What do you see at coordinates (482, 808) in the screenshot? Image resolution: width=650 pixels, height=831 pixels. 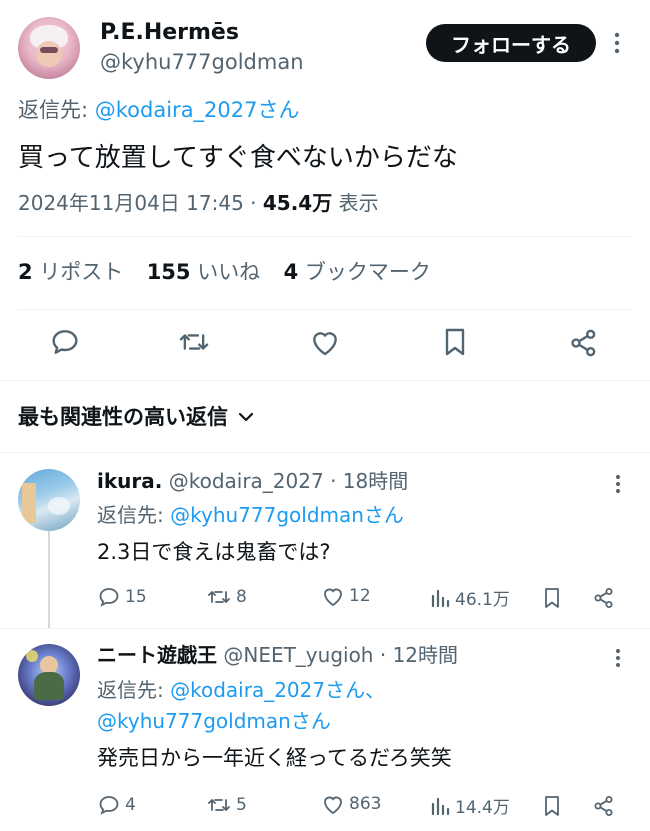 I see `views-count: 14.4万` at bounding box center [482, 808].